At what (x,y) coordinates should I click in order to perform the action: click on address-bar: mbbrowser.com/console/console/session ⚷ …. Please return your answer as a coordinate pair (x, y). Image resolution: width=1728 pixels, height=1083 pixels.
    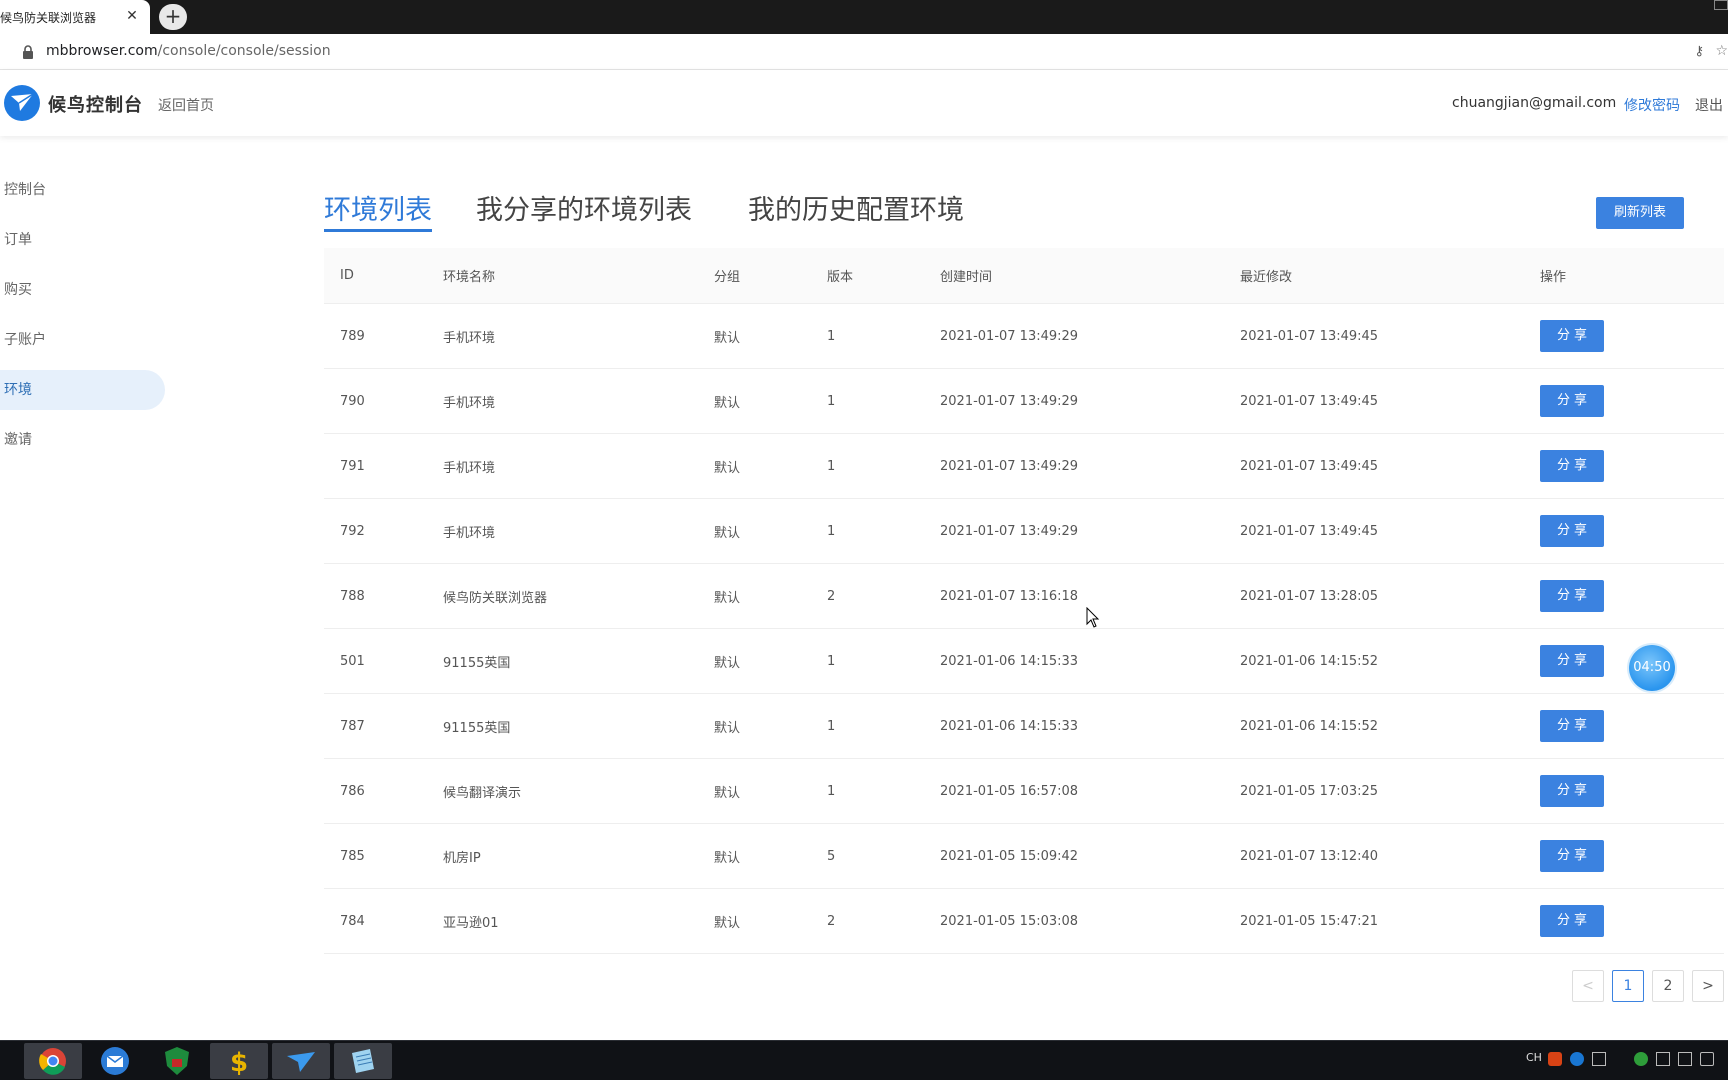
    Looking at the image, I should click on (864, 52).